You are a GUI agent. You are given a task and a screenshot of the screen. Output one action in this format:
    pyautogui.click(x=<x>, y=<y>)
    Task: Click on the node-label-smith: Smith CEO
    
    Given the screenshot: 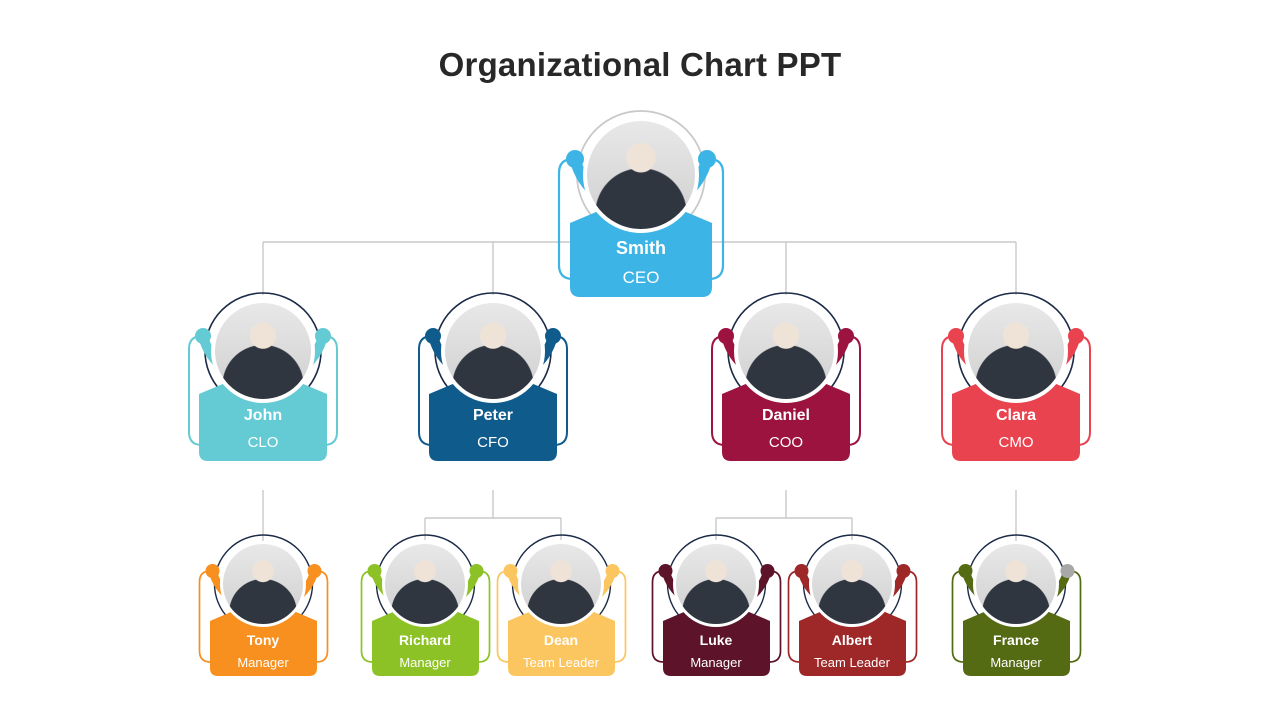 What is the action you would take?
    pyautogui.click(x=641, y=262)
    